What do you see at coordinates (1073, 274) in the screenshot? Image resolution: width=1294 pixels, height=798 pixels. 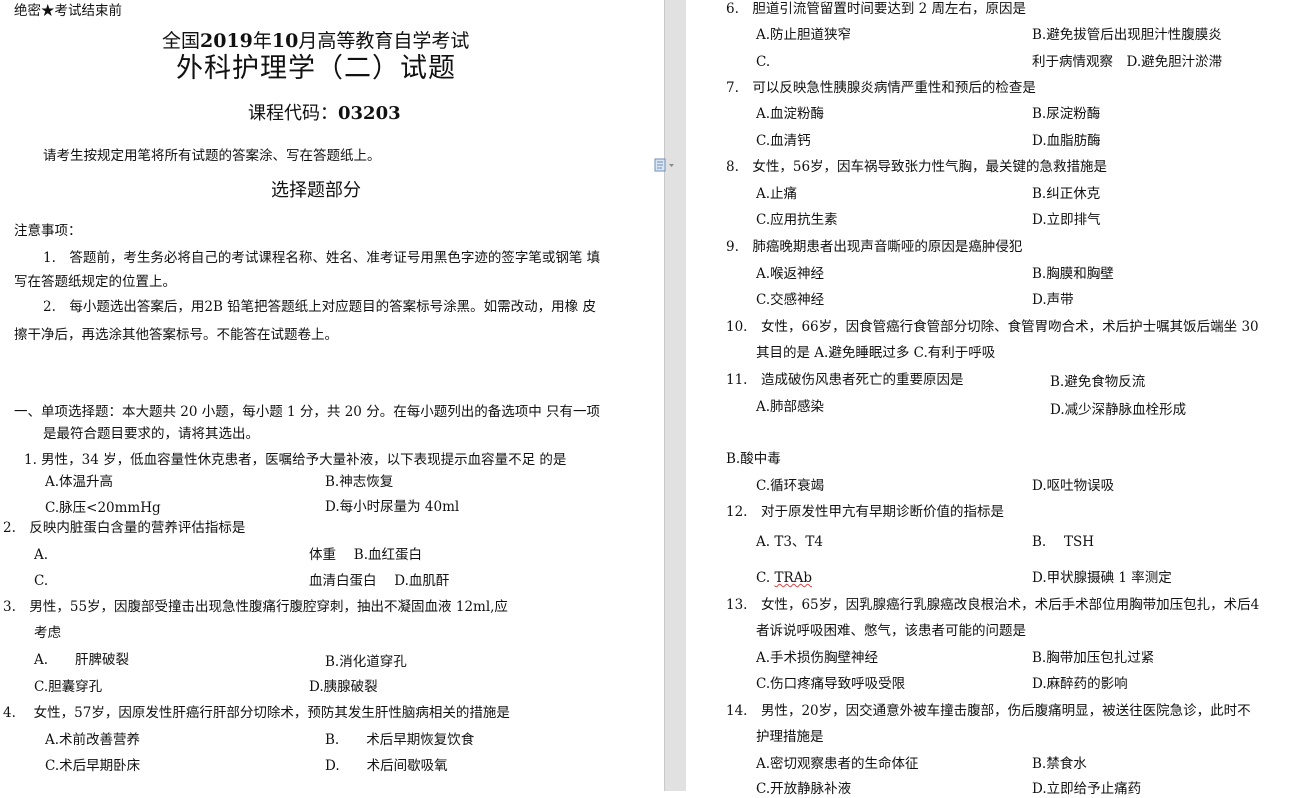 I see `q9-option-b: B.胸膜和胸壁` at bounding box center [1073, 274].